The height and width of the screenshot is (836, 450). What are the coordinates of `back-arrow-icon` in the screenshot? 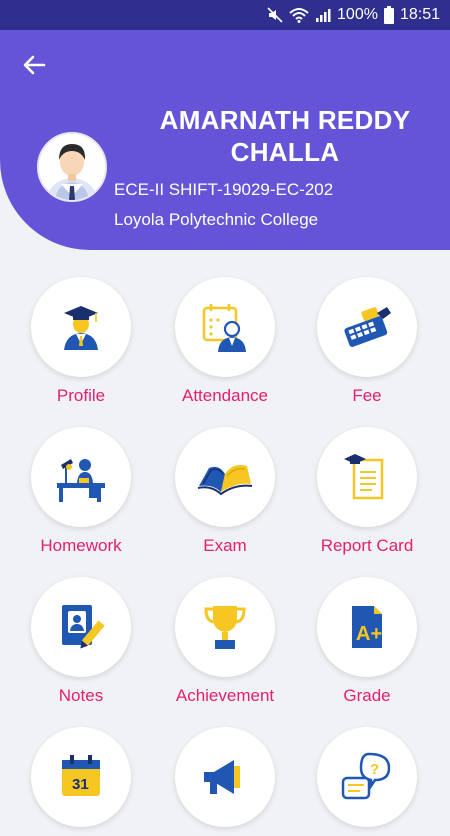 It's located at (34, 65).